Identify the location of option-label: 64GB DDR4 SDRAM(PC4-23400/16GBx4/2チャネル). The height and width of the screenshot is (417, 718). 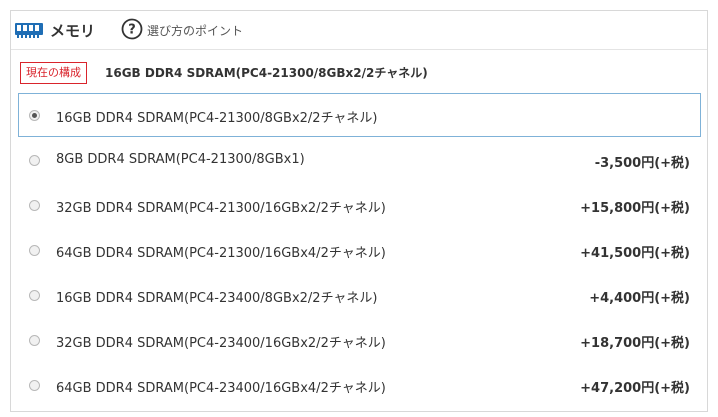
(221, 388).